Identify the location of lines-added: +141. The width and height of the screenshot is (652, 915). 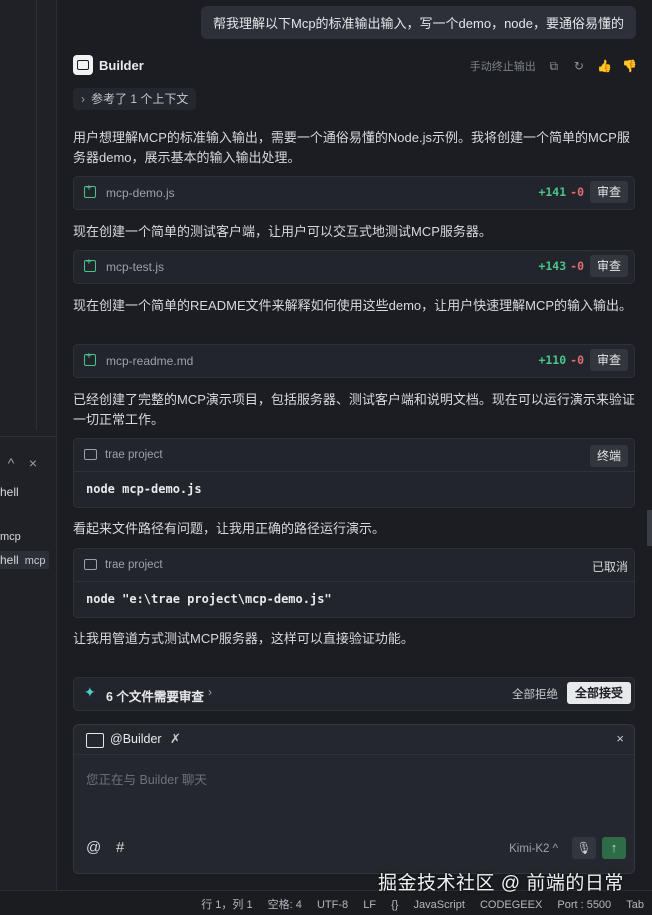
(552, 192).